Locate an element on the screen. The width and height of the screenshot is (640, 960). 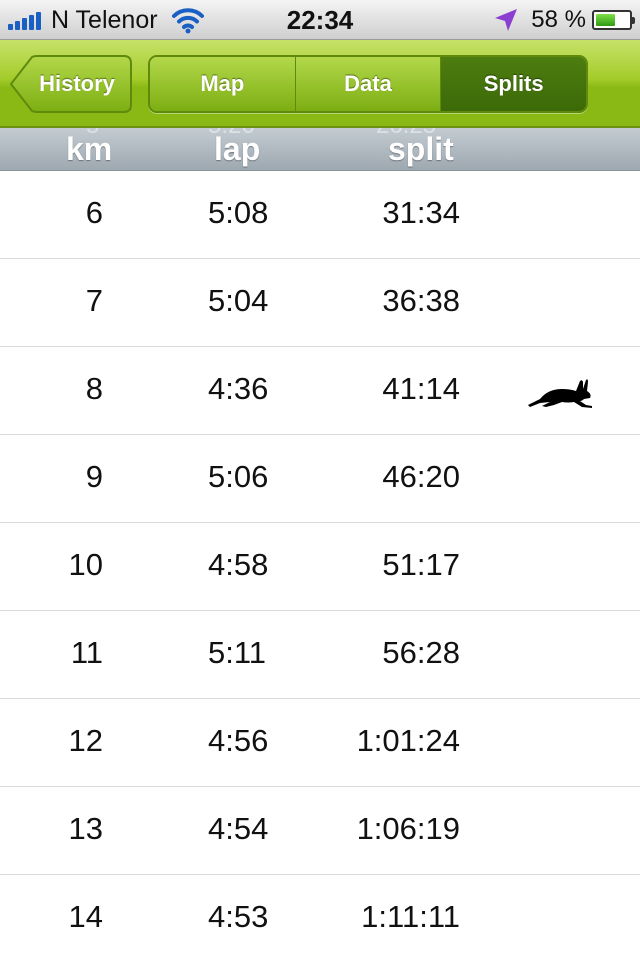
split-time: 36:38 is located at coordinates (421, 300).